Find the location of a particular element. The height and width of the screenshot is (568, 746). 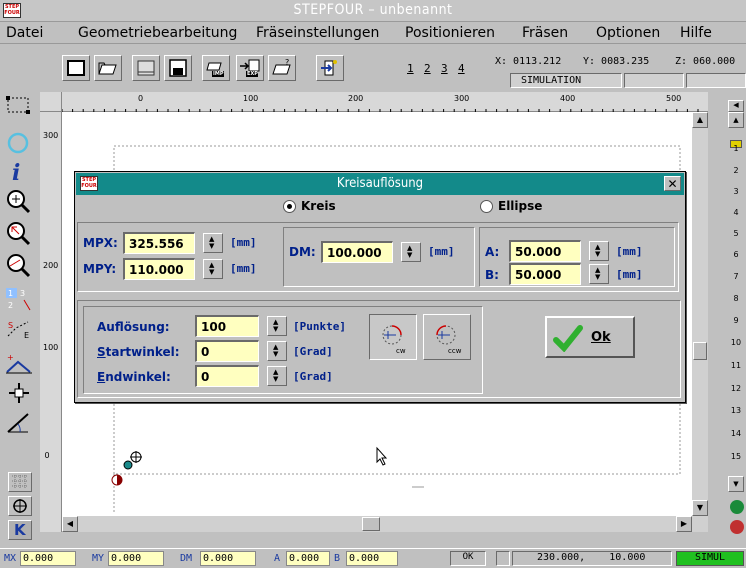

menu-hilfe: Hilfe is located at coordinates (696, 33).